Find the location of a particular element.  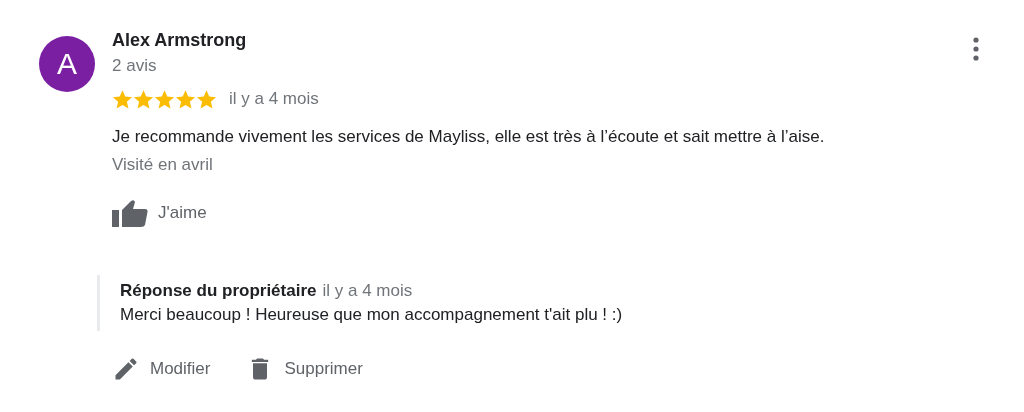

reply-text: Merci beaucoup ! Heureuse que mon accompagnement t'ait plu ! :) is located at coordinates (372, 315).